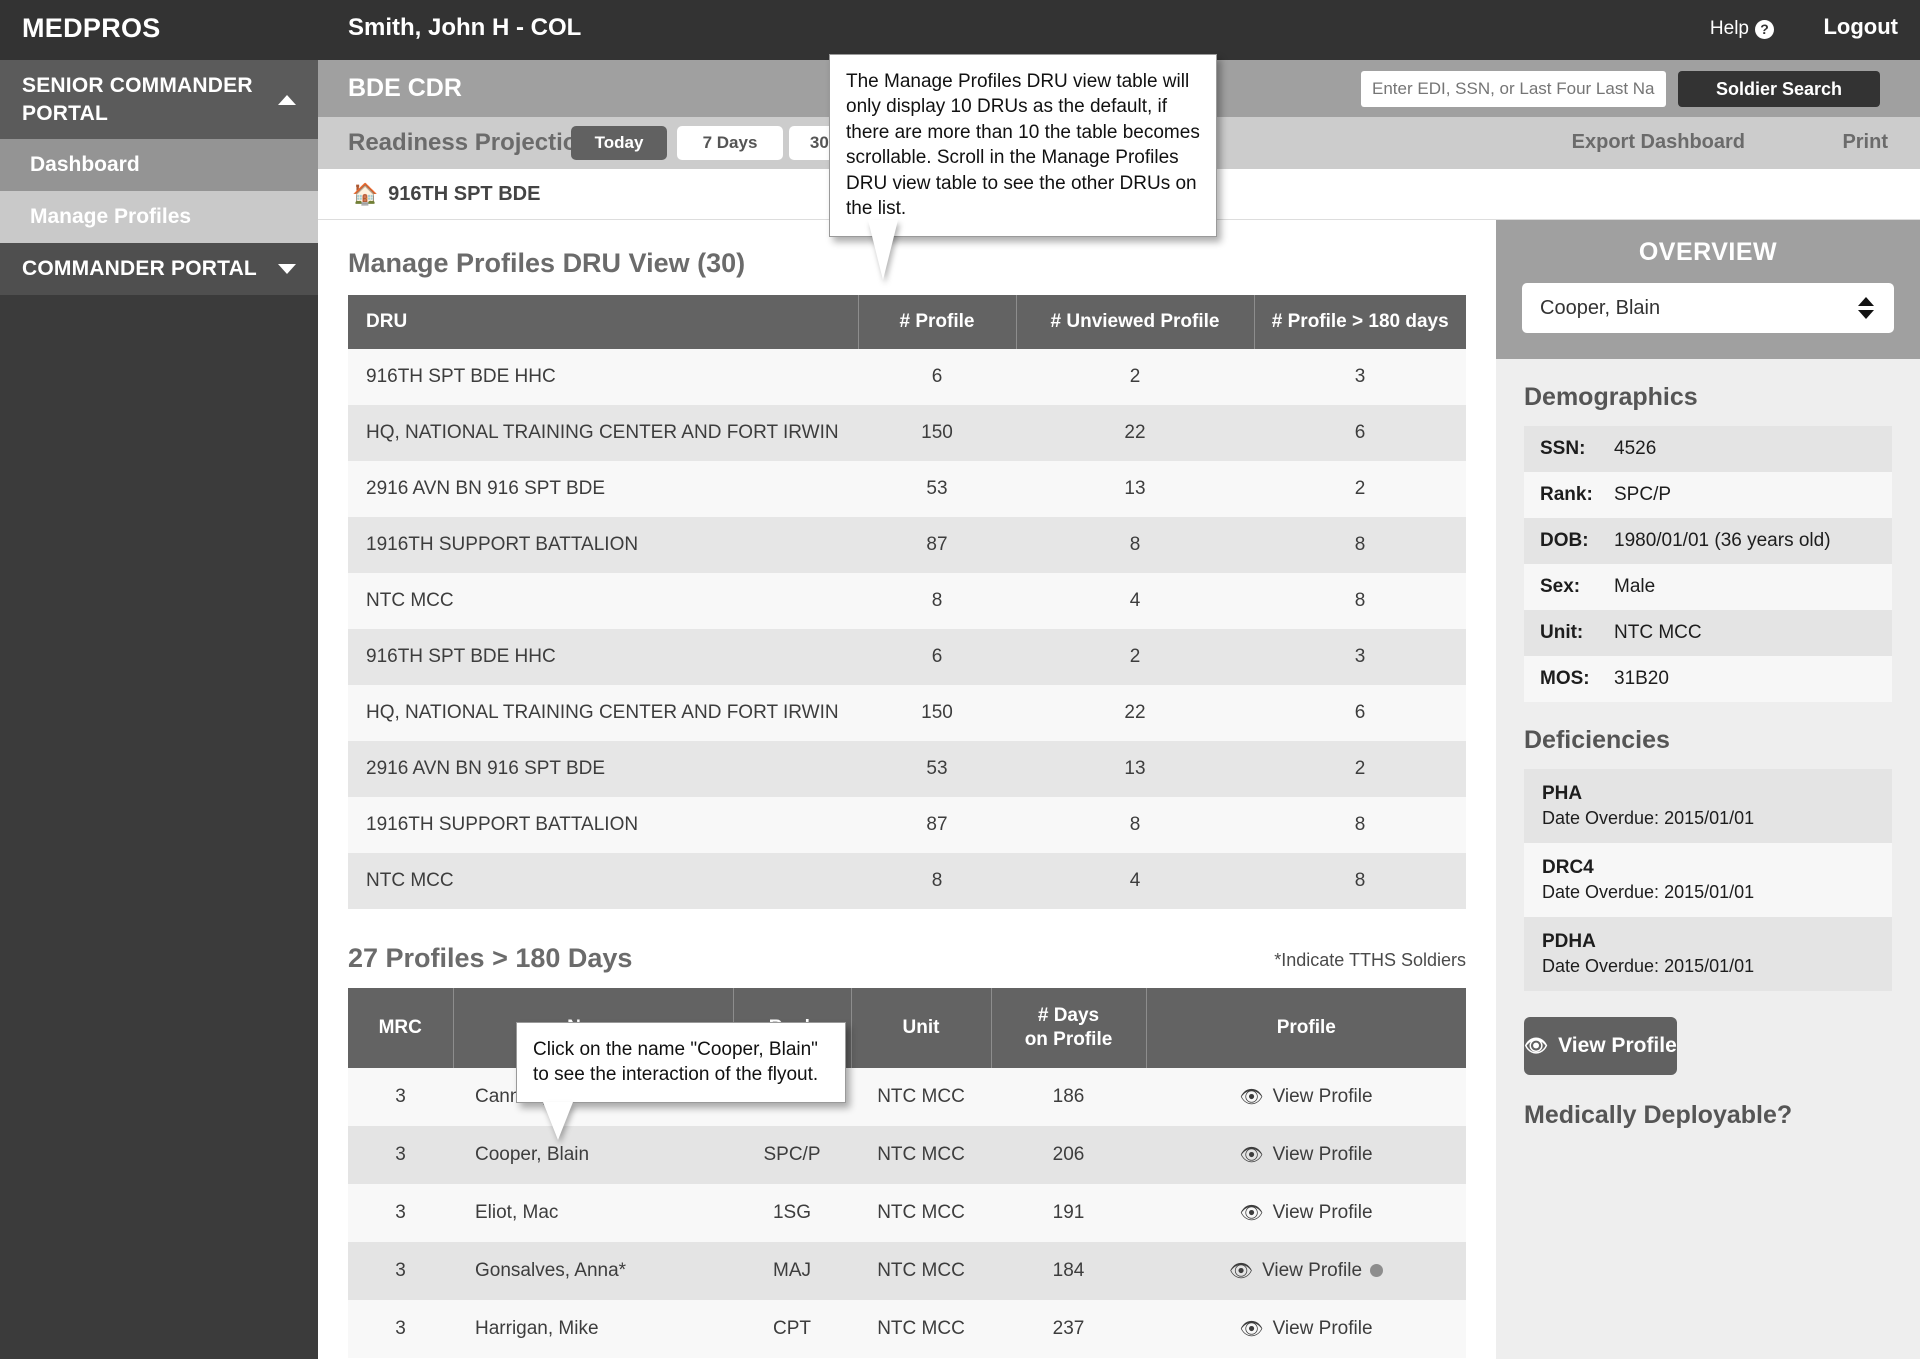 The height and width of the screenshot is (1359, 1920). I want to click on profile-cell-name: Harrigan, Mike, so click(593, 1329).